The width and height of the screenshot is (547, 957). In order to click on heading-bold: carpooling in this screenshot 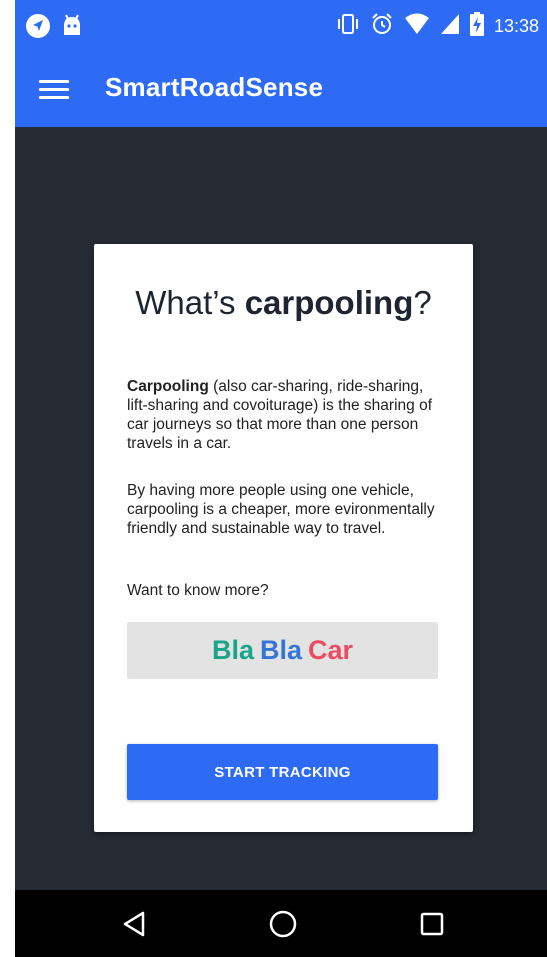, I will do `click(329, 302)`.